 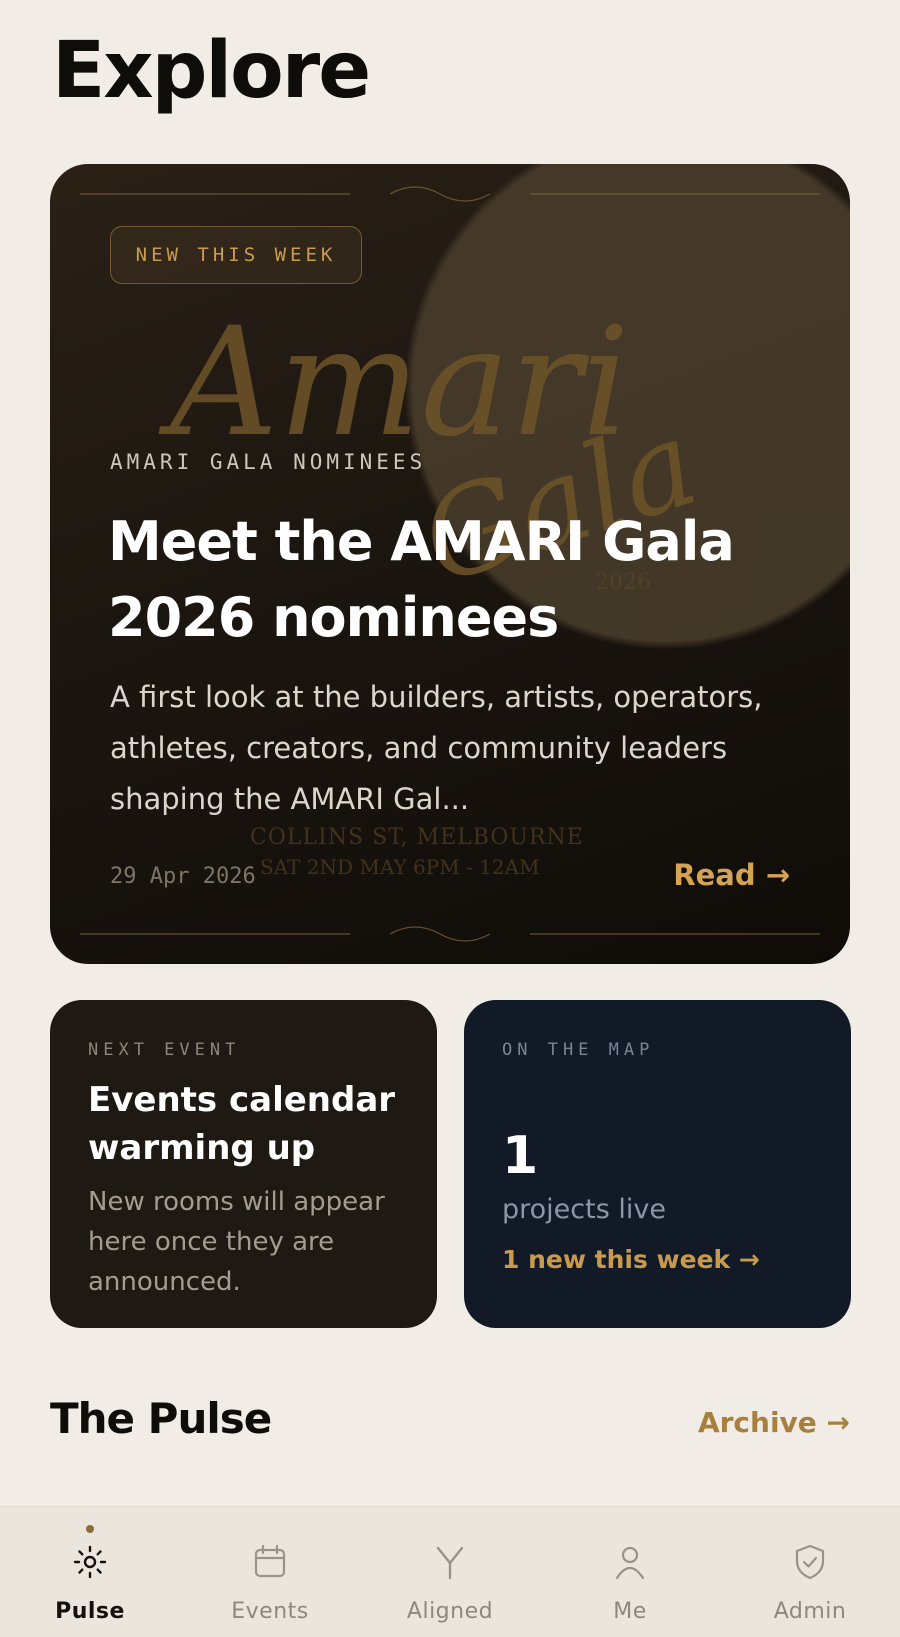 What do you see at coordinates (450, 1611) in the screenshot?
I see `nav-label-aligned: Aligned` at bounding box center [450, 1611].